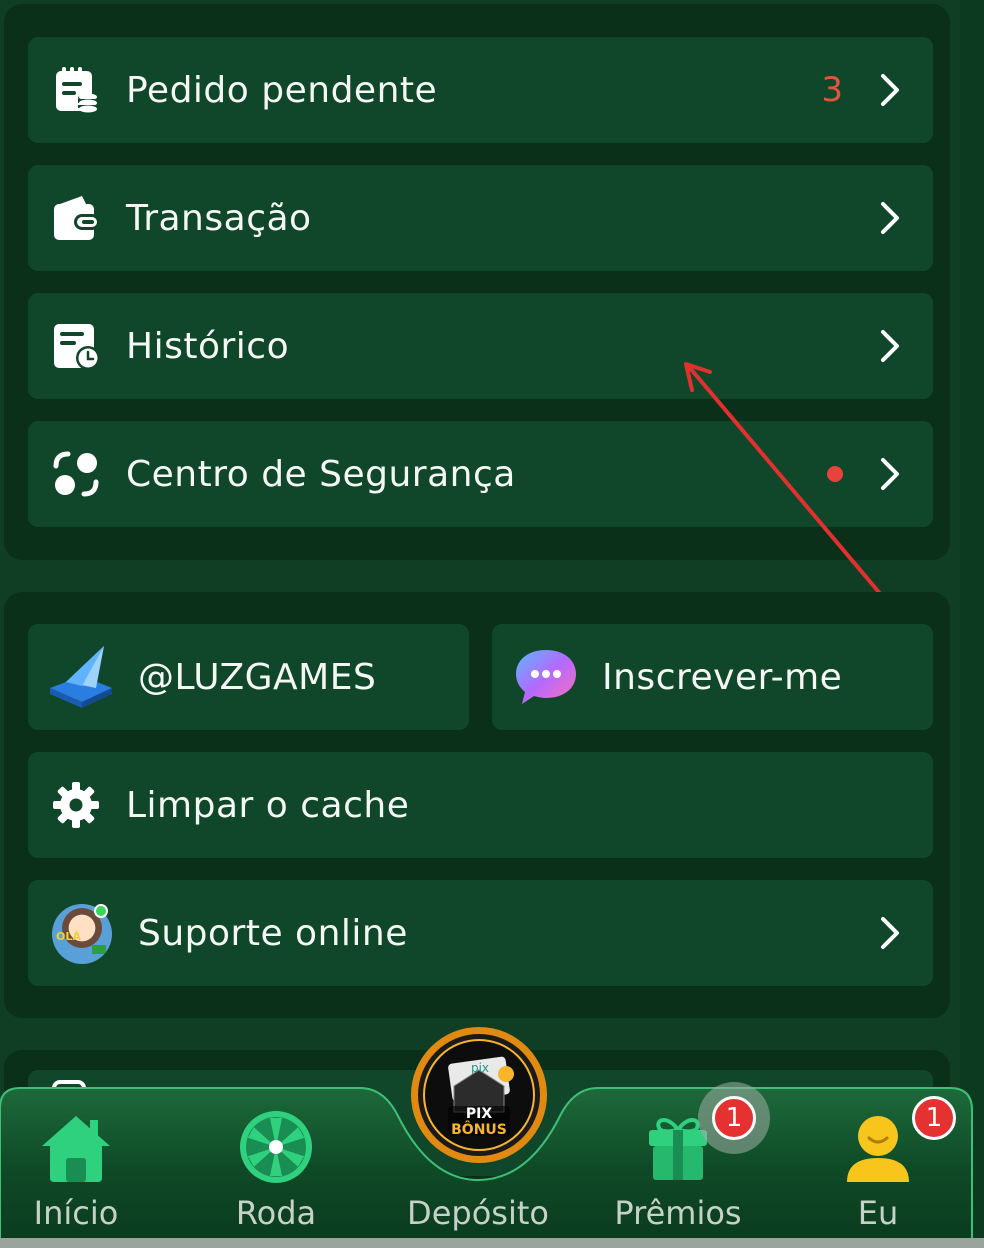 This screenshot has width=984, height=1248. I want to click on device-bottom-bar, so click(492, 1243).